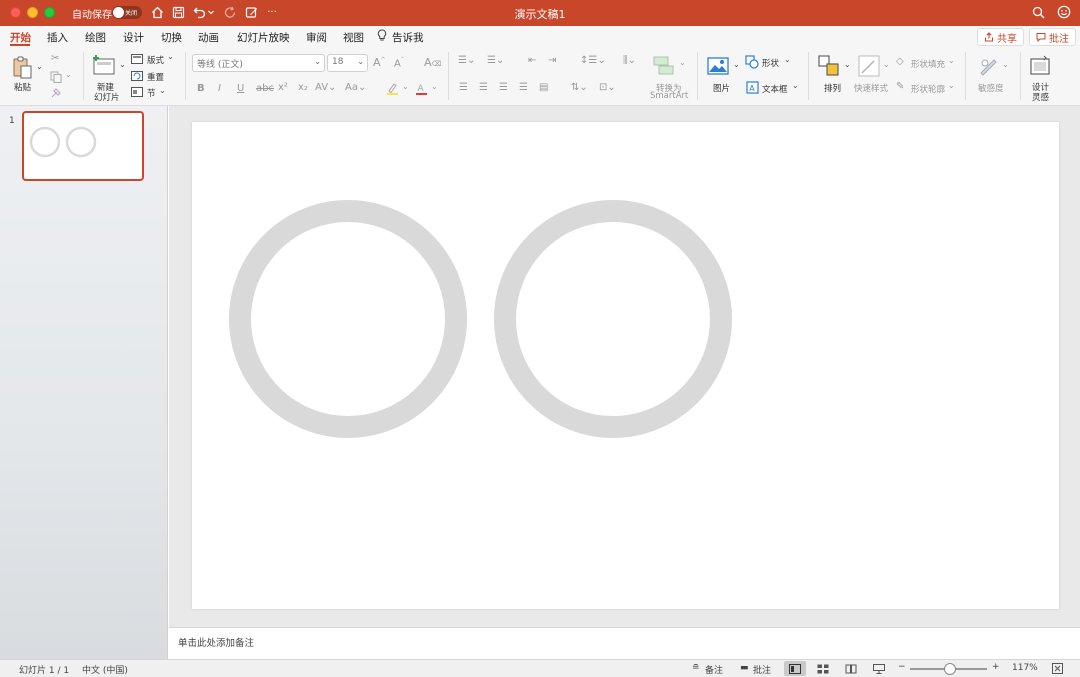 The image size is (1080, 677). What do you see at coordinates (851, 668) in the screenshot?
I see `reading-view-button` at bounding box center [851, 668].